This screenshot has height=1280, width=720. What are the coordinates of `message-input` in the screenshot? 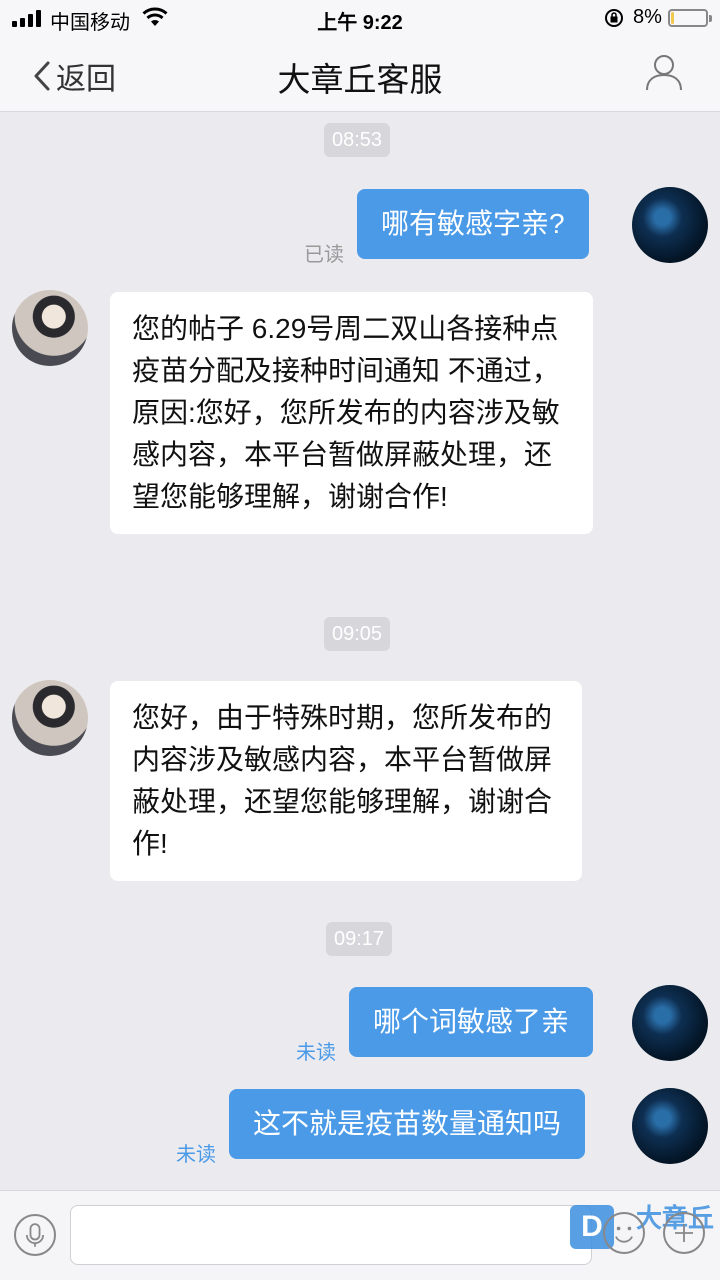 It's located at (331, 1235).